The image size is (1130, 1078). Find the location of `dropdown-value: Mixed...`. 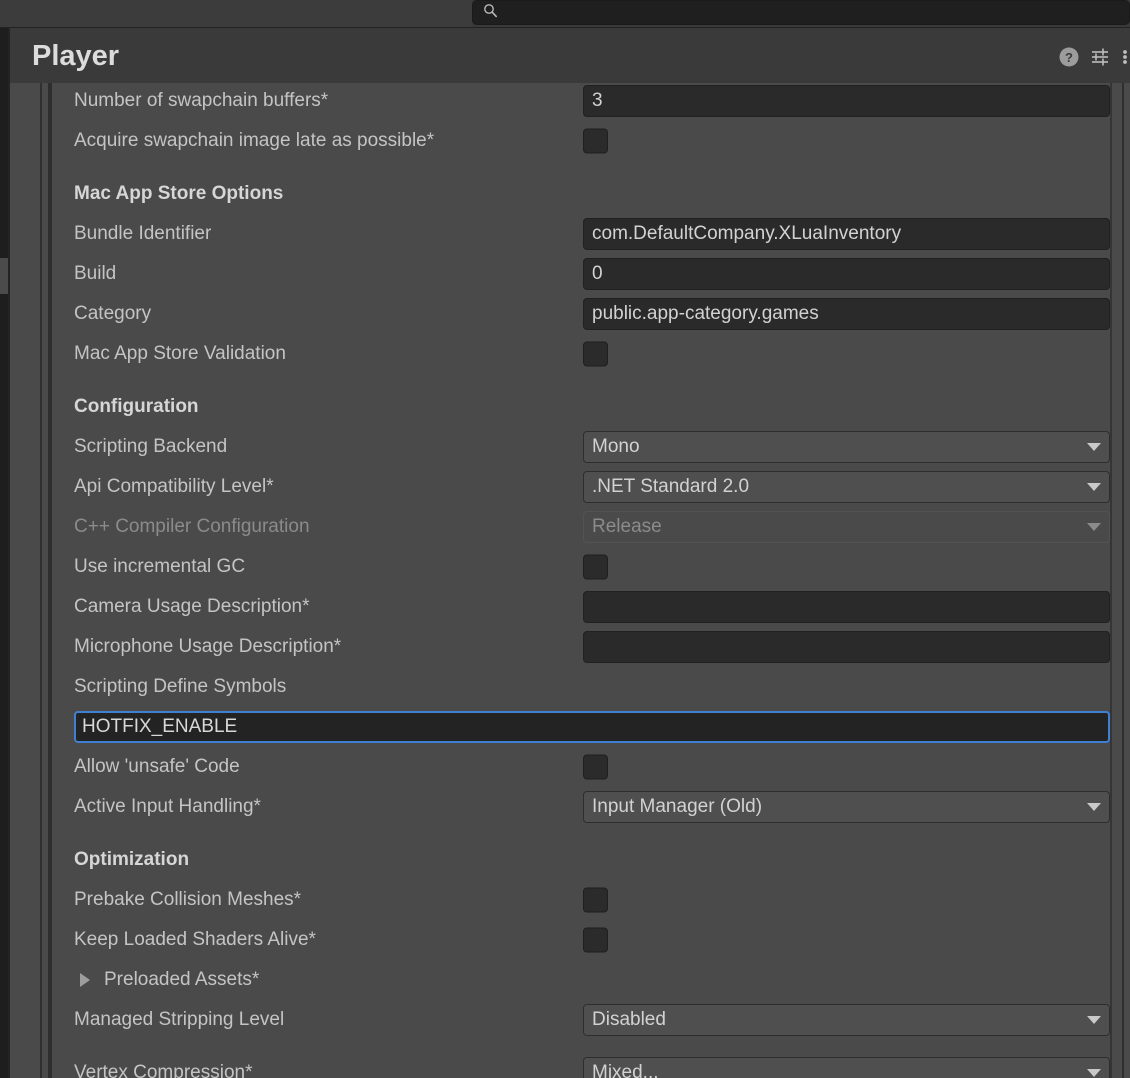

dropdown-value: Mixed... is located at coordinates (625, 1070).